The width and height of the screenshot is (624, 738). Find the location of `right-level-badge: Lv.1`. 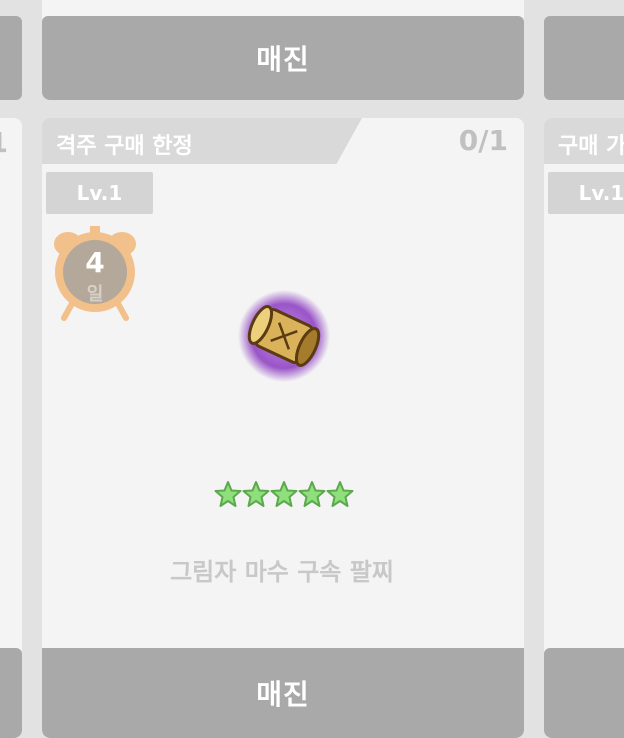

right-level-badge: Lv.1 is located at coordinates (586, 193).